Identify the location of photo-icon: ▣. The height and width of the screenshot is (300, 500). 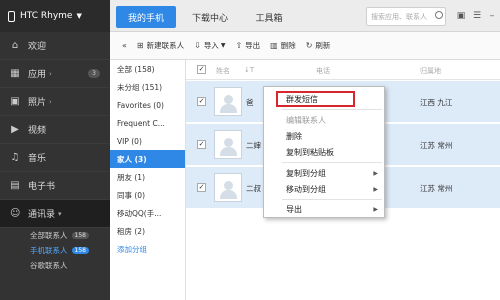
(15, 101).